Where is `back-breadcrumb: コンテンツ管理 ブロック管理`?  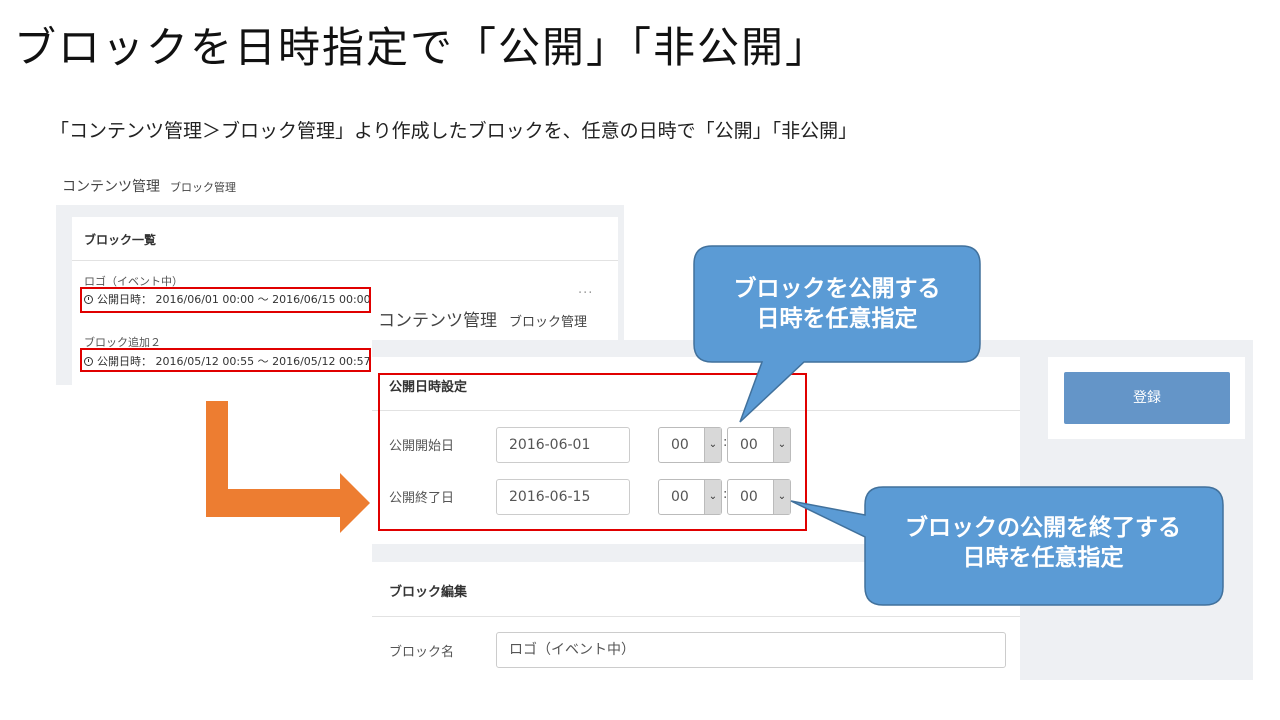 back-breadcrumb: コンテンツ管理 ブロック管理 is located at coordinates (149, 186).